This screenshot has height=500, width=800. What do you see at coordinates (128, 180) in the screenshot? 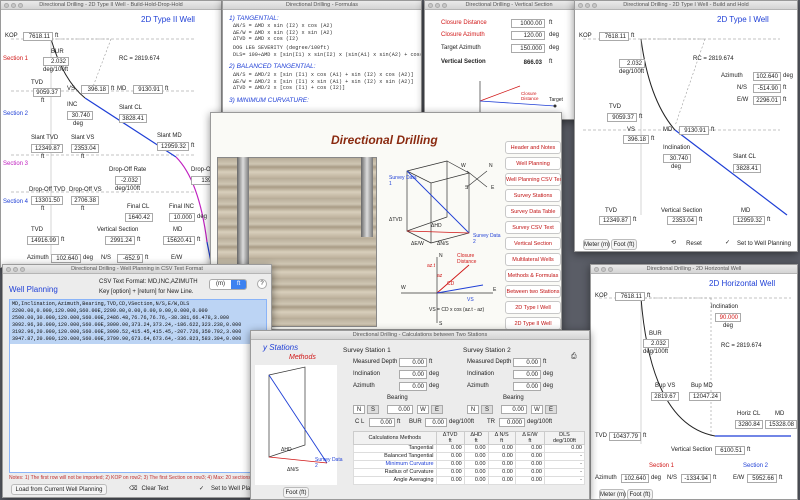
I see `drop-rate-field: -2.032` at bounding box center [128, 180].